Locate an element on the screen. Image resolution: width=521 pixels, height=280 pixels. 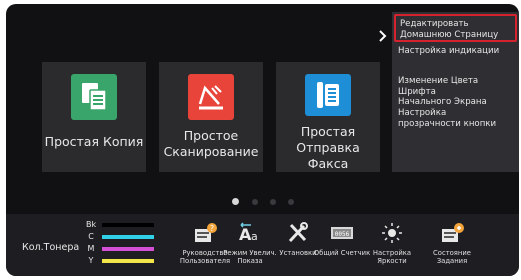
user-guide-icon: ? is located at coordinates (205, 233).